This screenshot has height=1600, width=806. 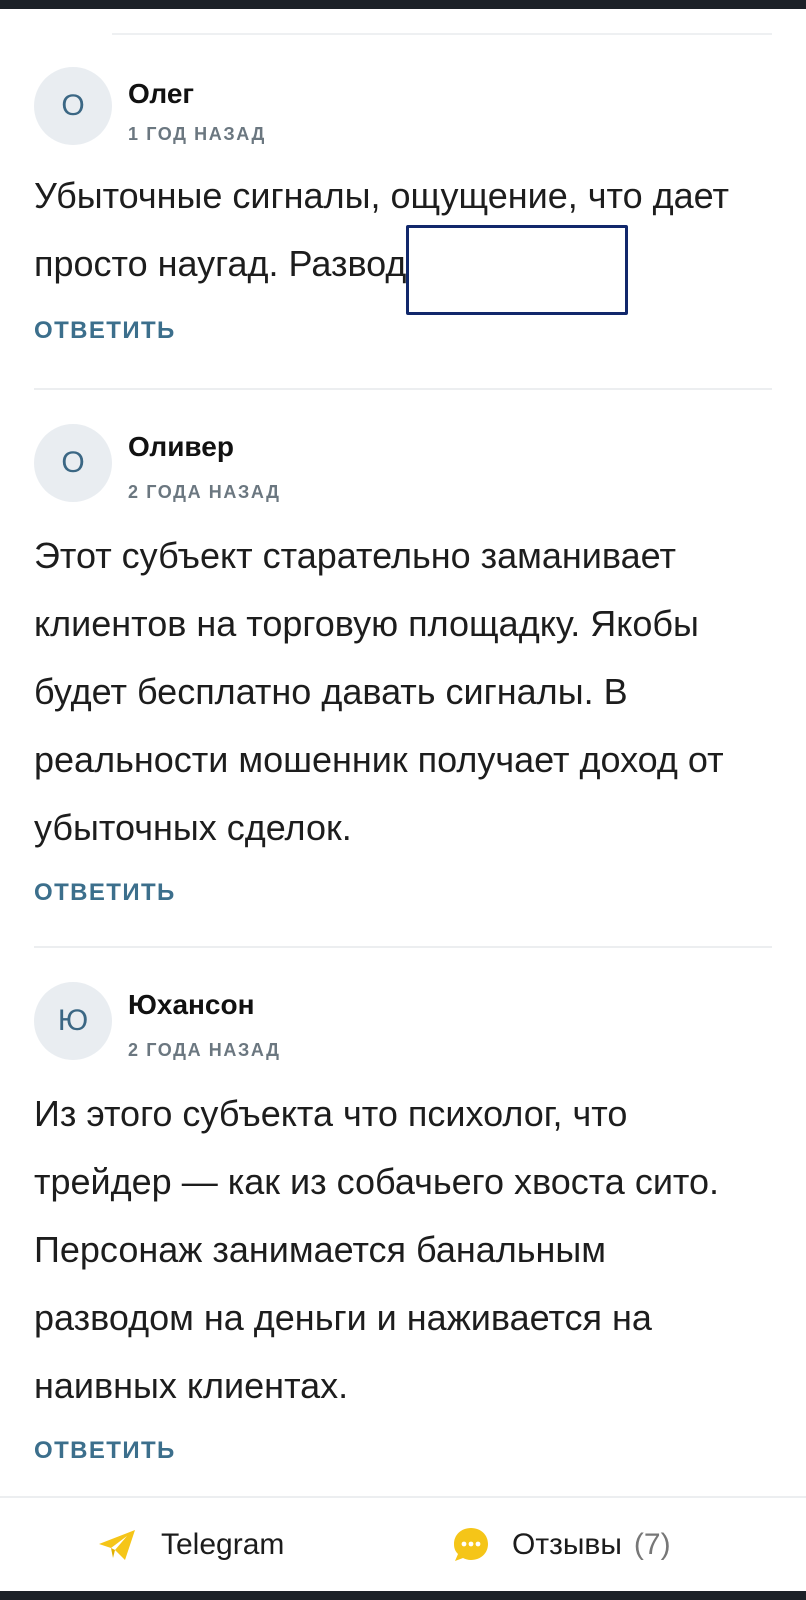 What do you see at coordinates (161, 93) in the screenshot?
I see `comment-author: Олег` at bounding box center [161, 93].